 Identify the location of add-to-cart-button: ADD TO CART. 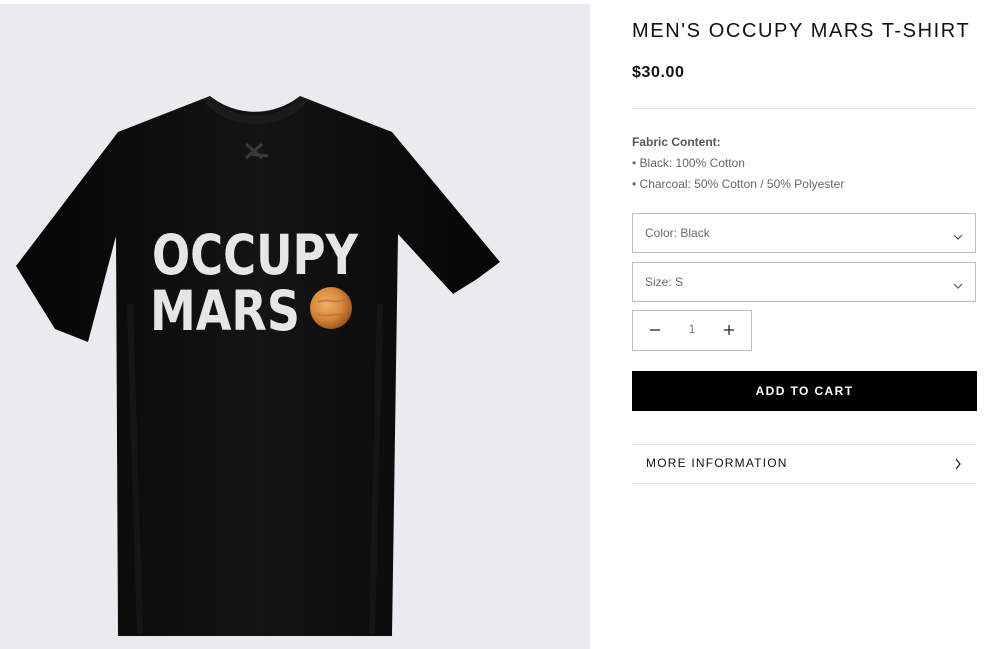
(804, 391).